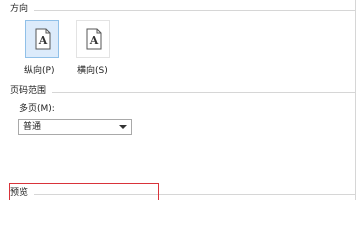 This screenshot has height=240, width=356. What do you see at coordinates (75, 127) in the screenshot?
I see `multiple-pages-select: 普通` at bounding box center [75, 127].